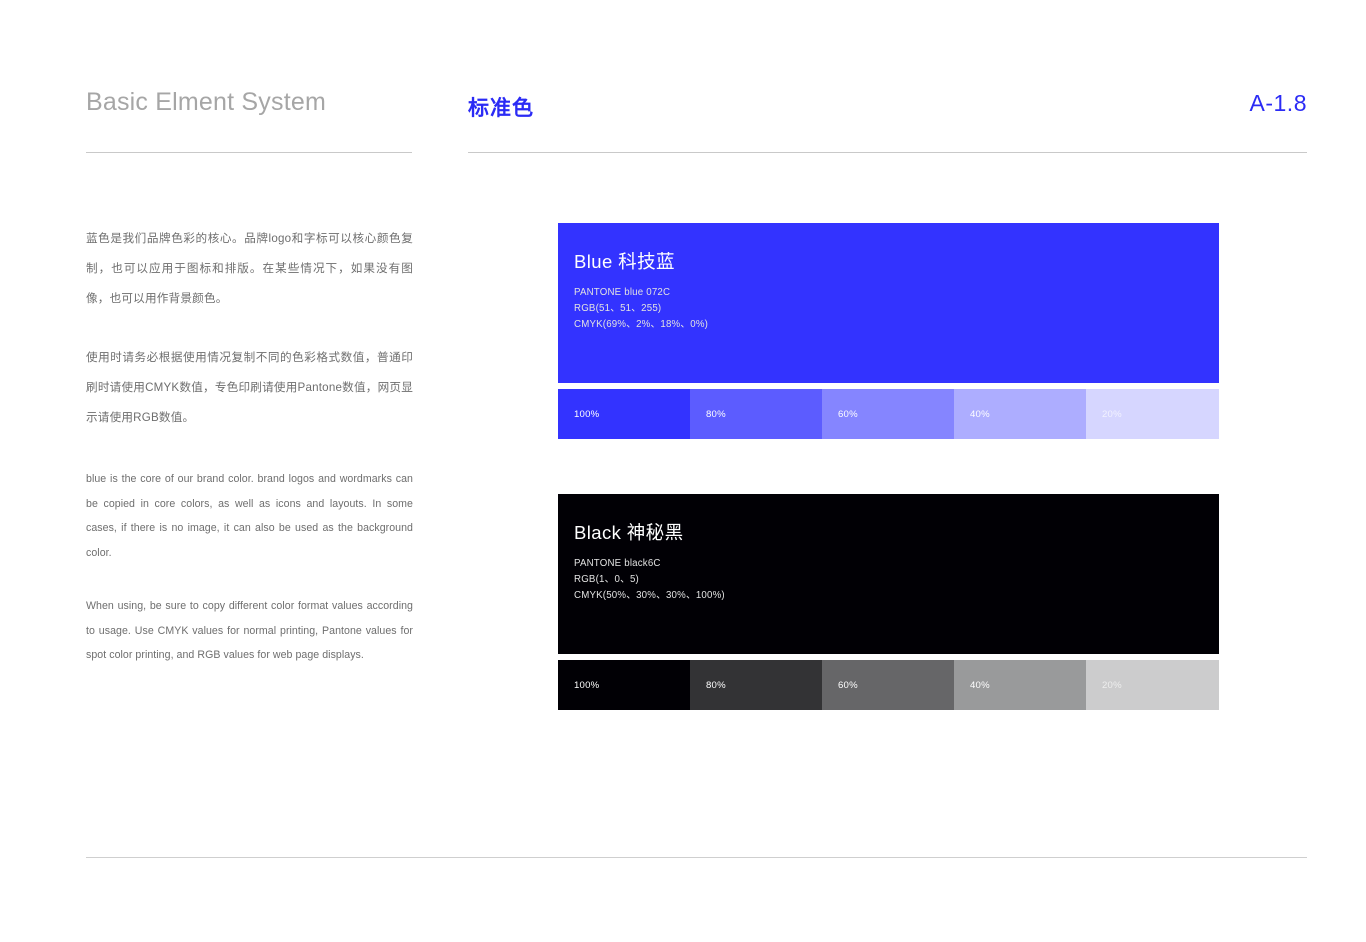 The height and width of the screenshot is (942, 1366). Describe the element at coordinates (1020, 414) in the screenshot. I see `tint-blue-40: 40%` at that location.